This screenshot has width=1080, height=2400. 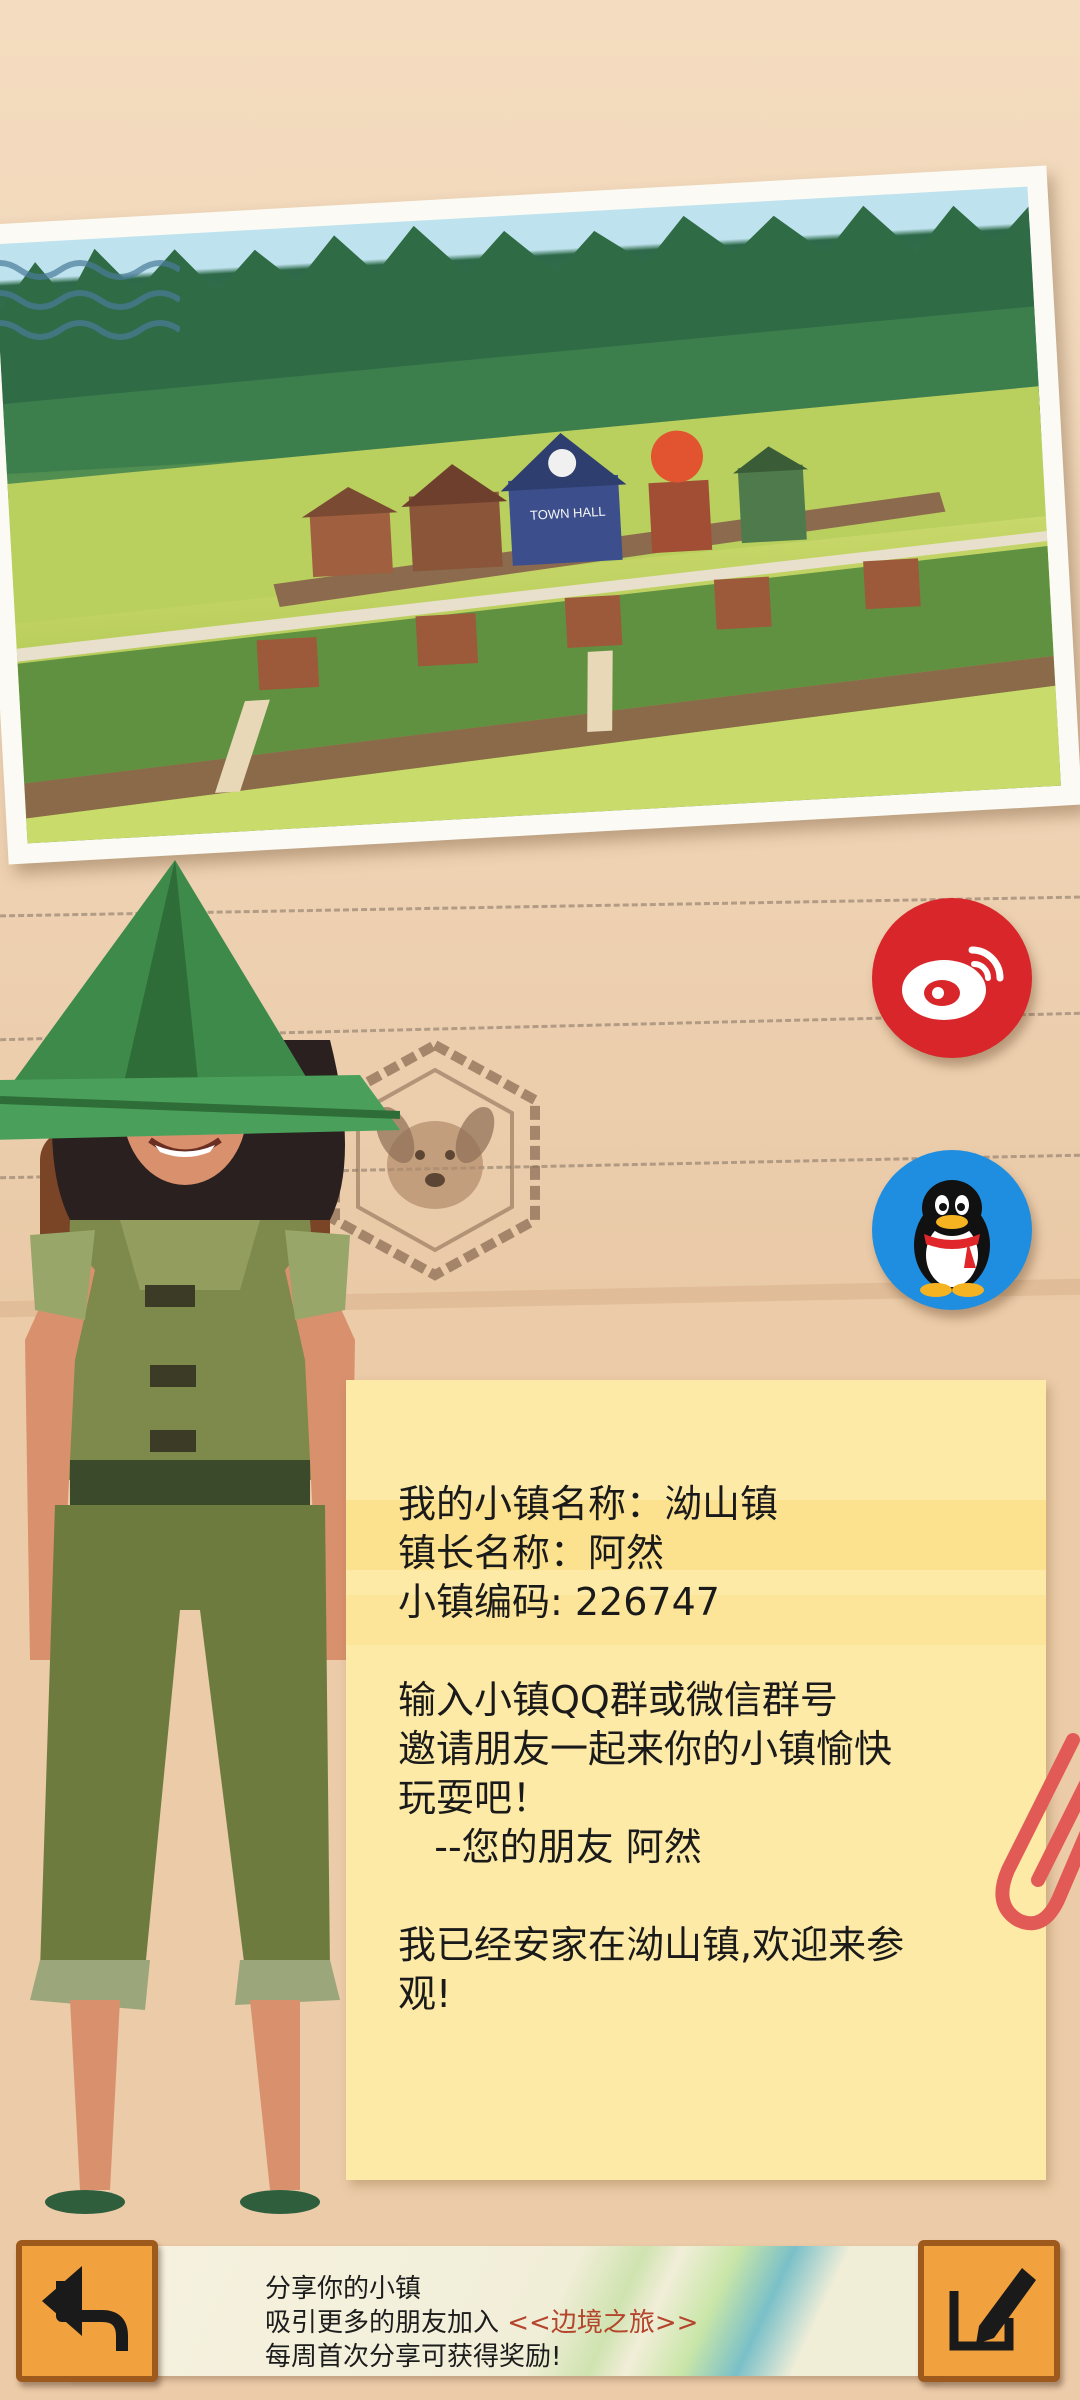 I want to click on share-reward-banner: 分享你的小镇 吸引更多的朋友加入 <<边境之旅>> 每周首次分享可获得奖励!, so click(x=505, y=2311).